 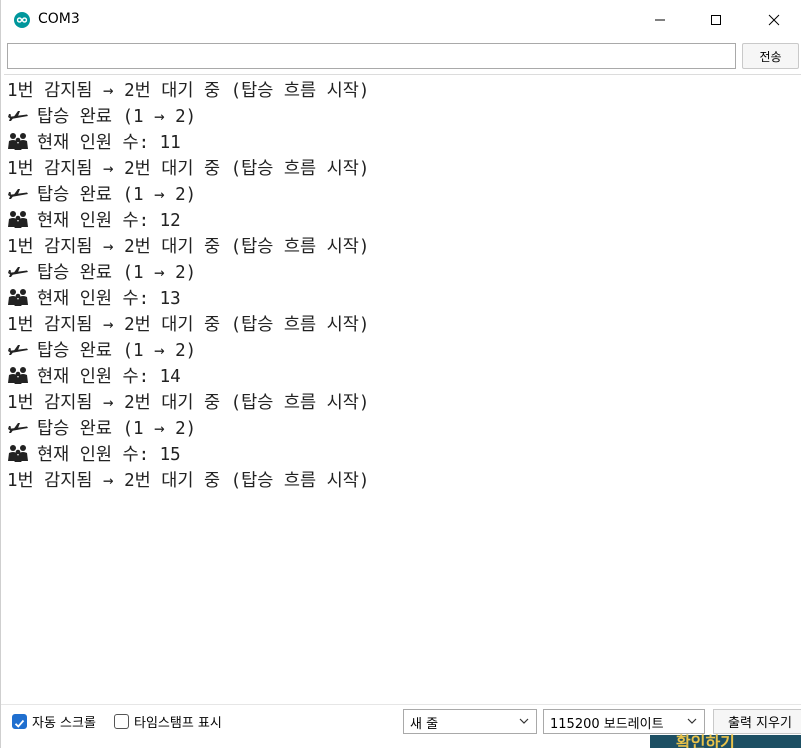 I want to click on title-bar: COM3, so click(x=401, y=20).